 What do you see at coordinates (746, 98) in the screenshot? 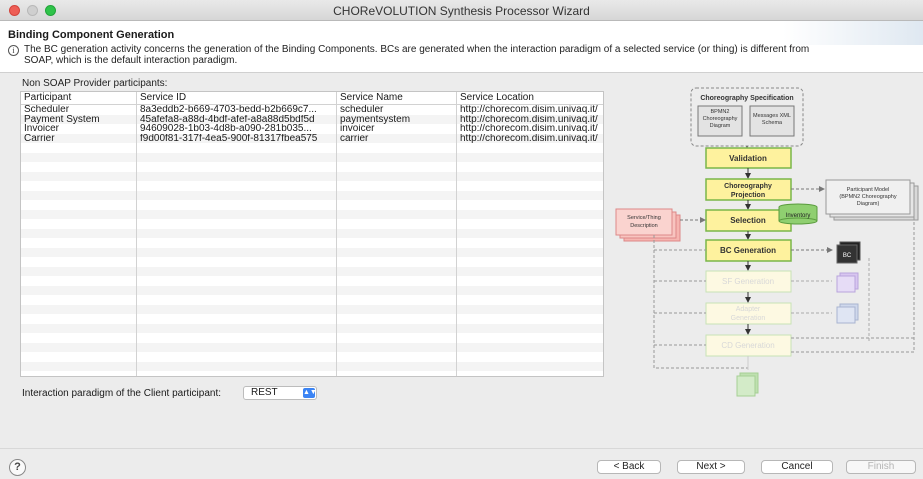
I see `spec-title: Choreography Specification` at bounding box center [746, 98].